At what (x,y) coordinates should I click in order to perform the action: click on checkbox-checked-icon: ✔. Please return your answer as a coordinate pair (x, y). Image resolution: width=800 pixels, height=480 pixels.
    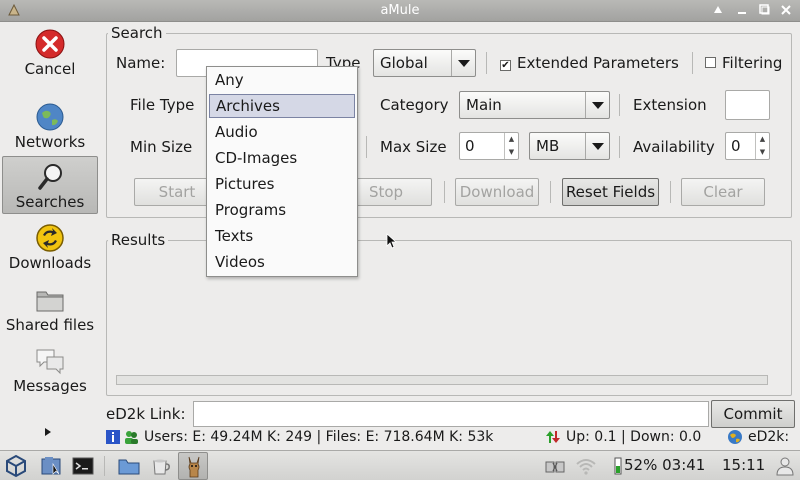
    Looking at the image, I should click on (505, 65).